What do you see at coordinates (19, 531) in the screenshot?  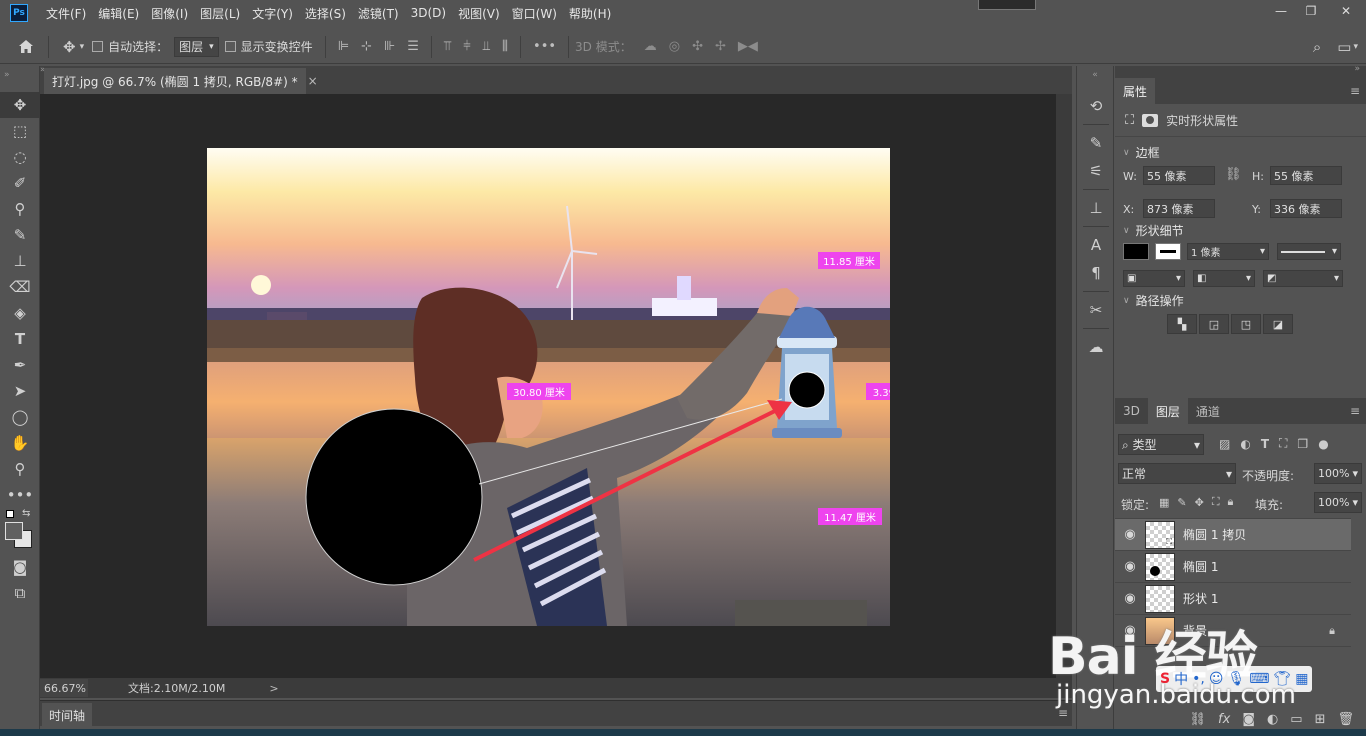 I see `color-swatches: ⇆` at bounding box center [19, 531].